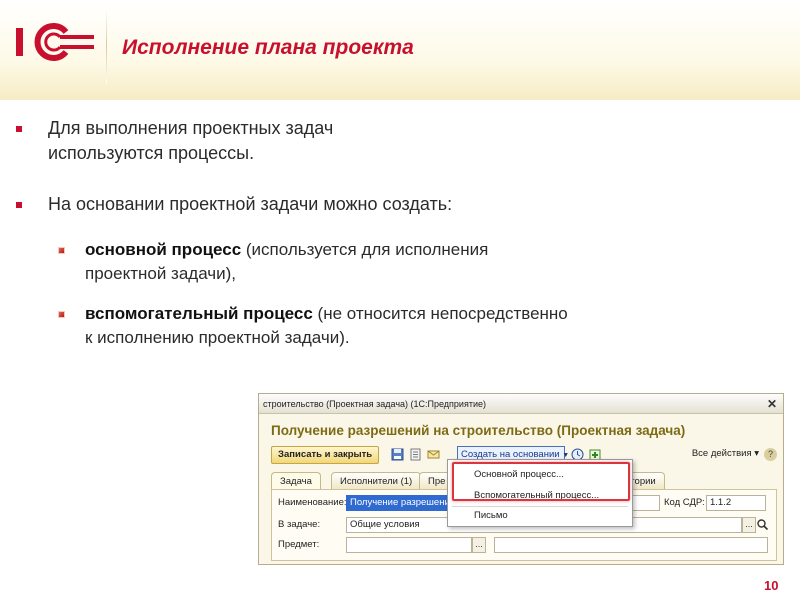 The height and width of the screenshot is (600, 800). Describe the element at coordinates (631, 545) in the screenshot. I see `subject-input` at that location.